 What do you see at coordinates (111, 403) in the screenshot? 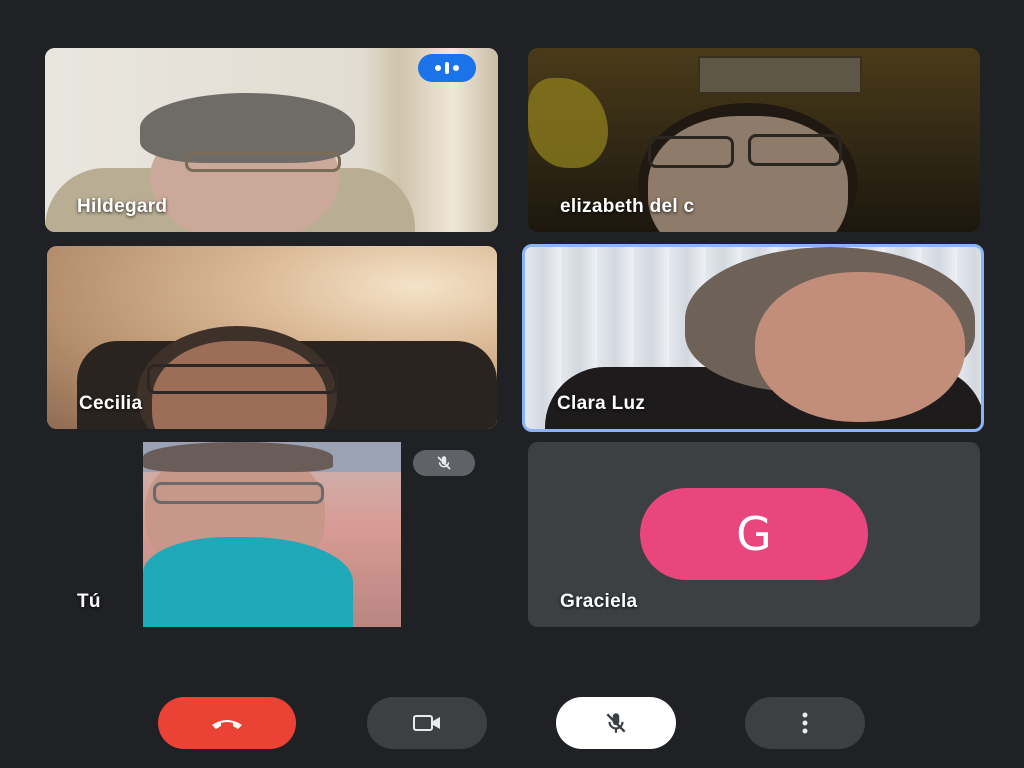
I see `participant-name: Cecilia` at bounding box center [111, 403].